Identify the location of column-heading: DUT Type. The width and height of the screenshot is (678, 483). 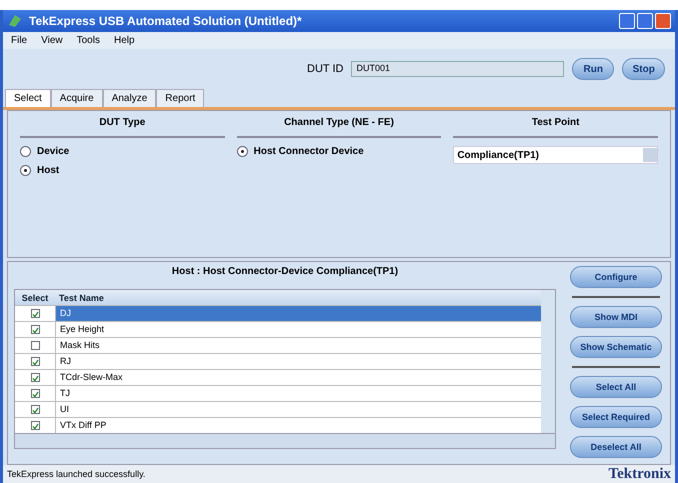
(122, 124).